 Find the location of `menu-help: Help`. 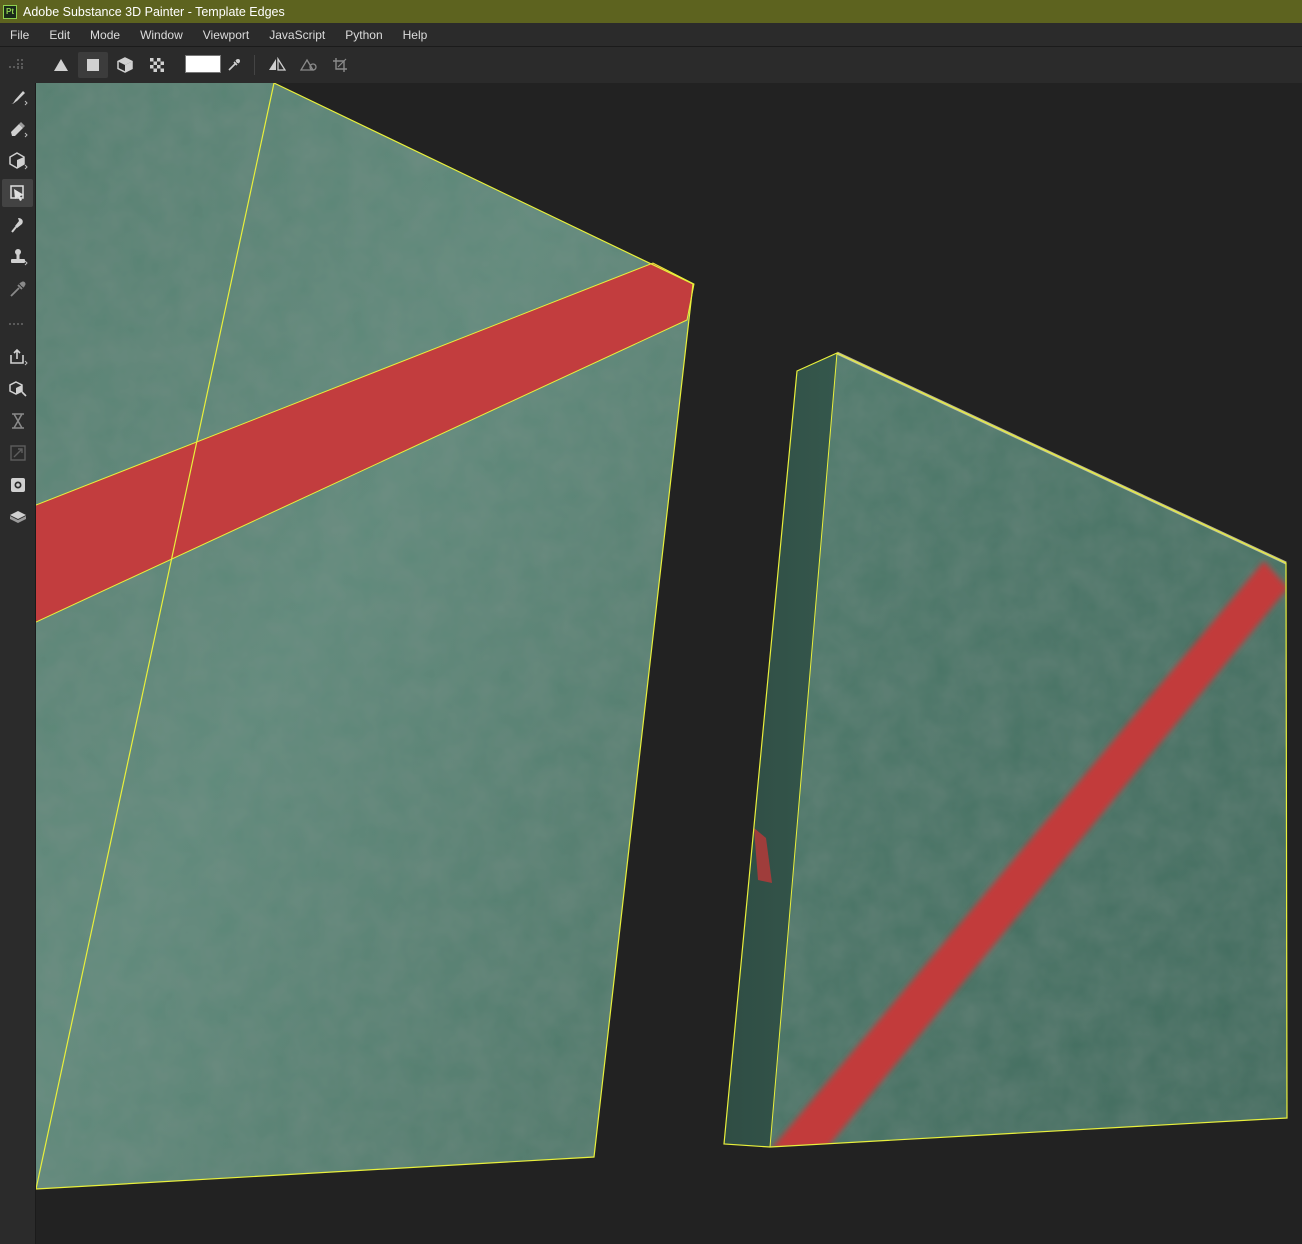

menu-help: Help is located at coordinates (415, 35).